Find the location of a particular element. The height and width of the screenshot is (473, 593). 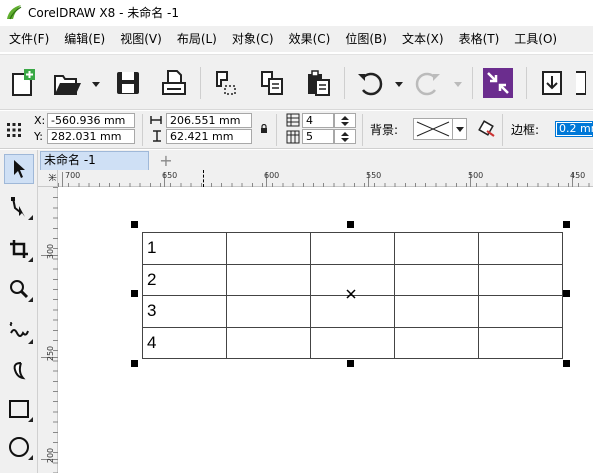

menu-edit: 编辑(E) is located at coordinates (83, 39).